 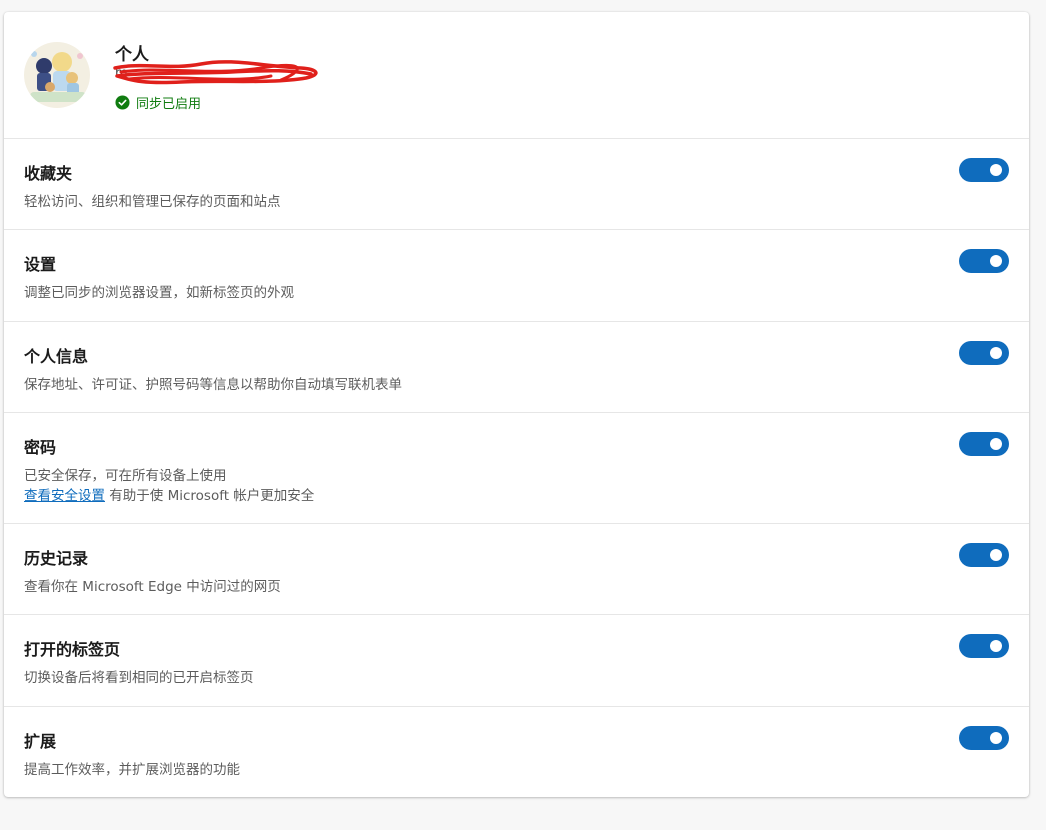 I want to click on sync-row-extensions: 扩展 提高工作效率，并扩展浏览器的功能, so click(x=516, y=752).